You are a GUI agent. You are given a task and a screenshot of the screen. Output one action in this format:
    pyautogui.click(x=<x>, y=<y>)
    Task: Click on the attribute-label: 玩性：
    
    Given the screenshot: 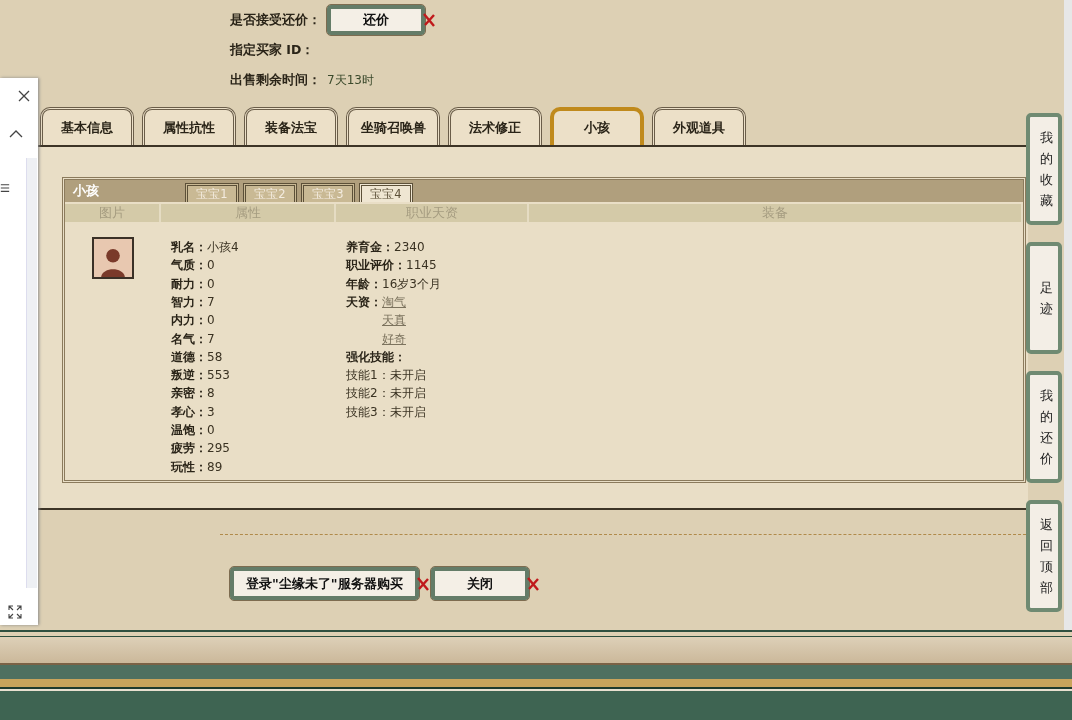 What is the action you would take?
    pyautogui.click(x=189, y=467)
    